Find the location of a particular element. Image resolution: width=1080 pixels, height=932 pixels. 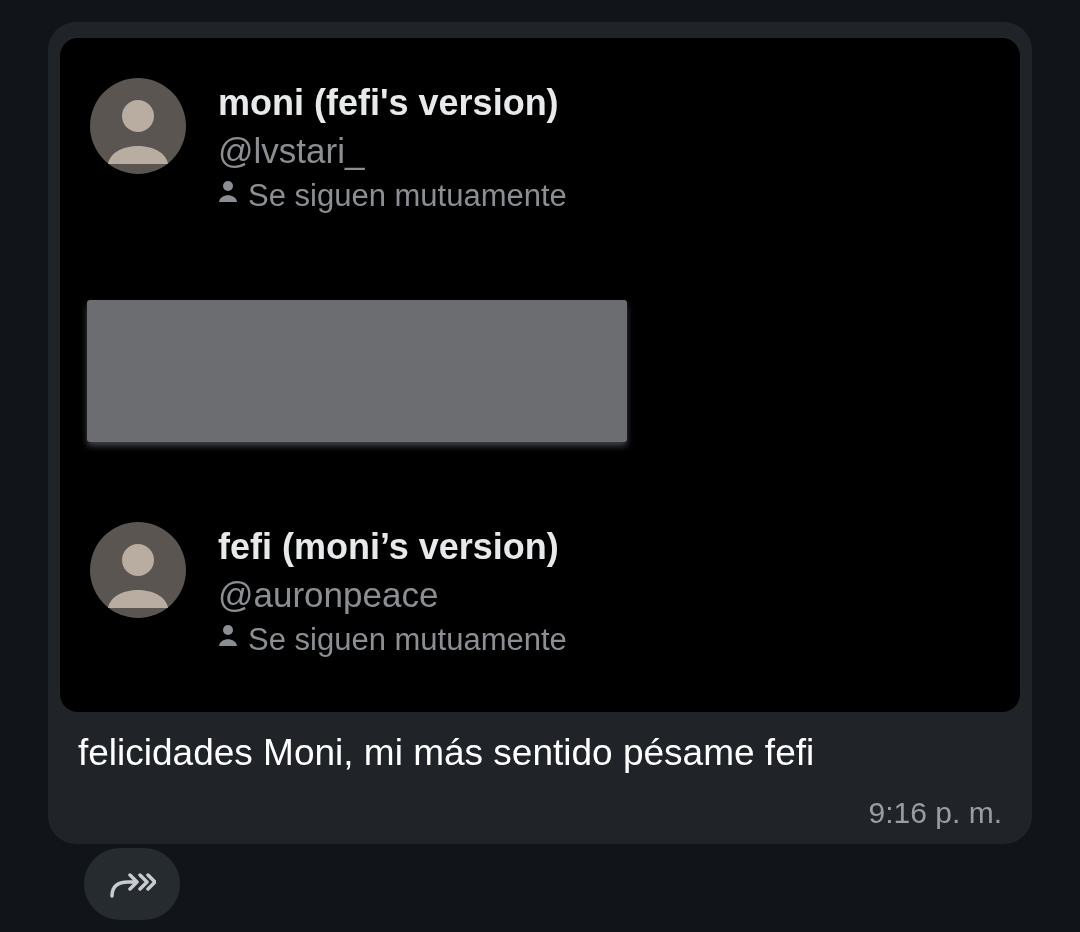

profile-handle: @lvstari_ is located at coordinates (292, 151).